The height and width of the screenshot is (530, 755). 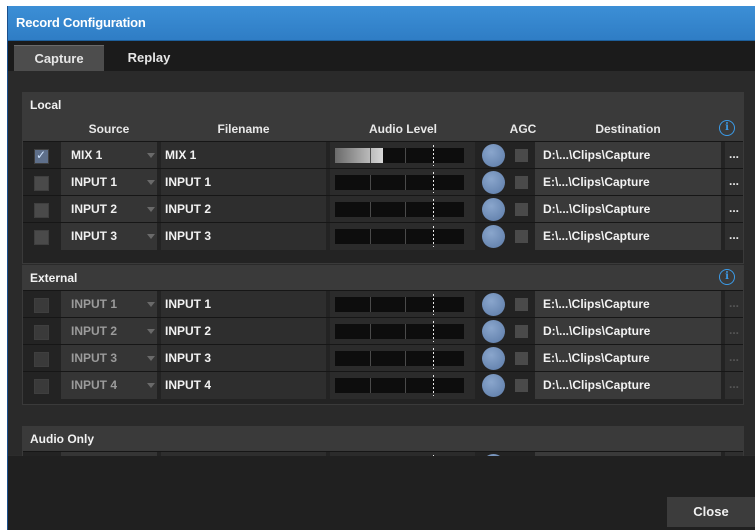 I want to click on filename-value: INPUT 2, so click(x=188, y=209).